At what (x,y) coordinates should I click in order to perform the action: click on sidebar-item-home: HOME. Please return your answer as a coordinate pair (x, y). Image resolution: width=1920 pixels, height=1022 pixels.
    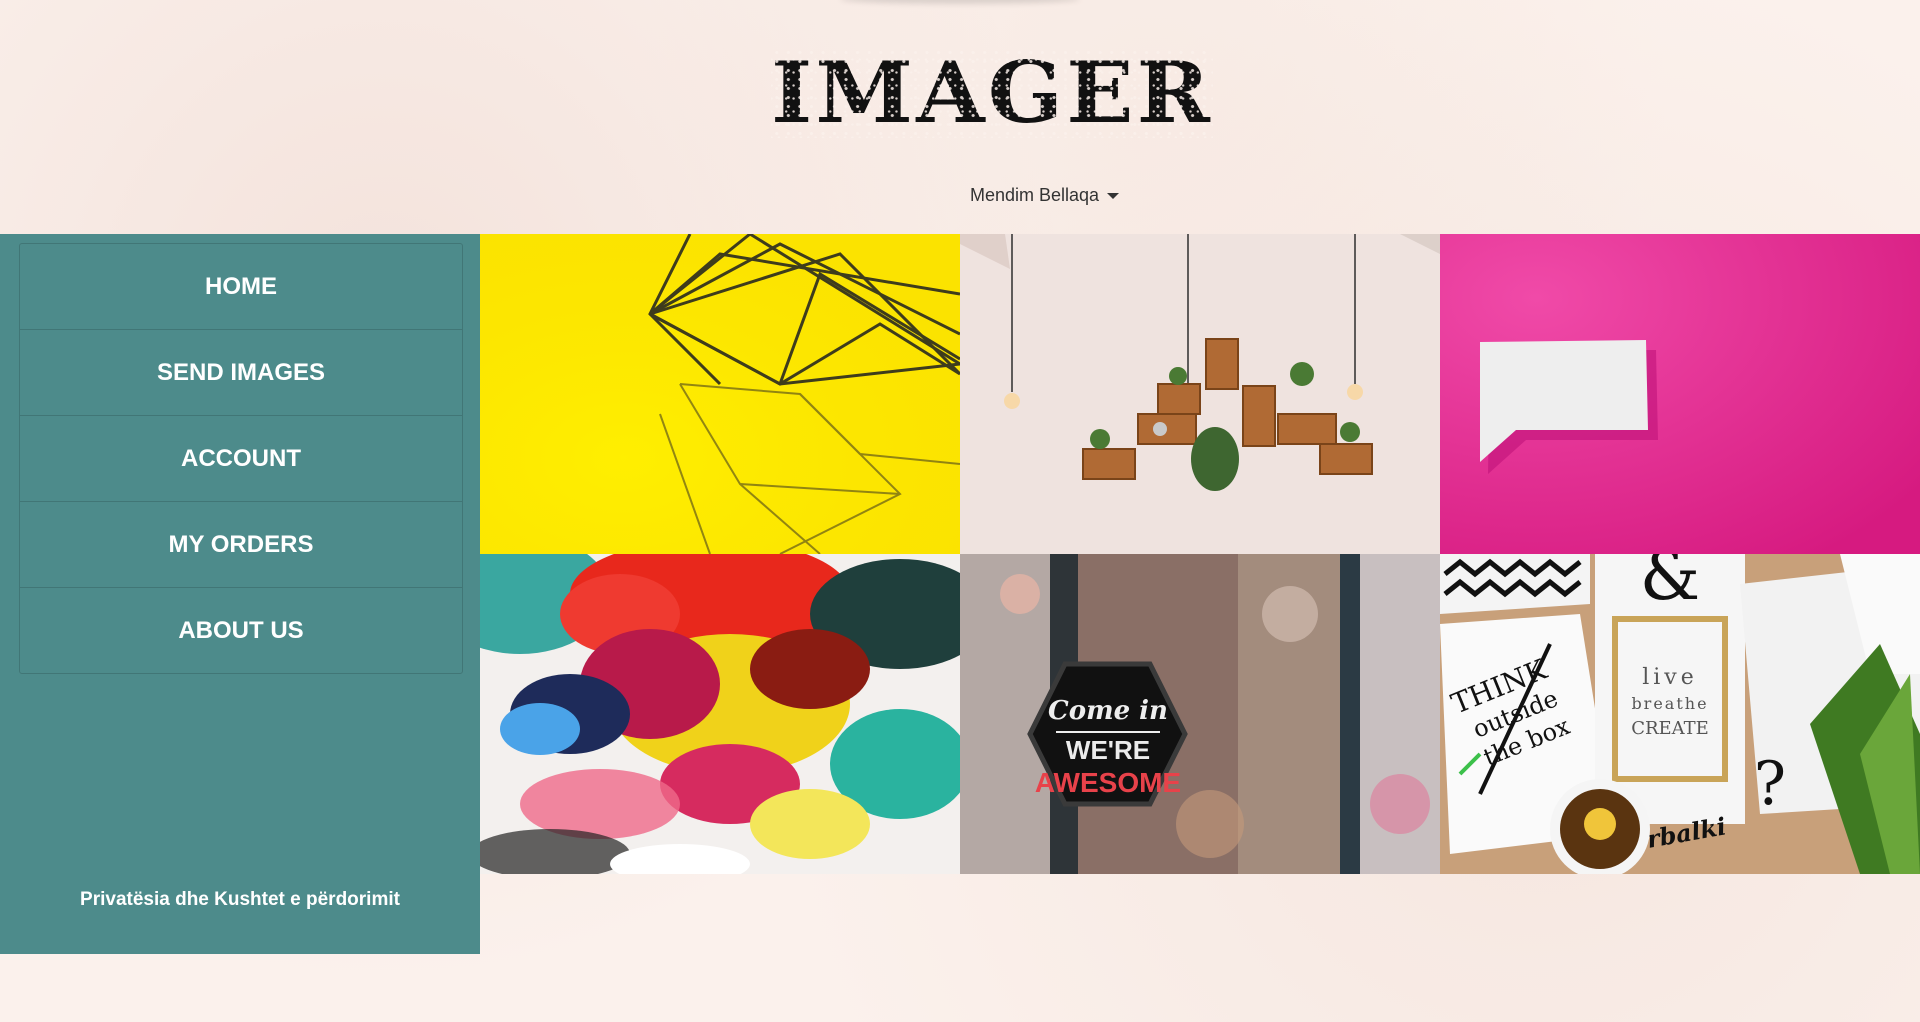
    Looking at the image, I should click on (241, 287).